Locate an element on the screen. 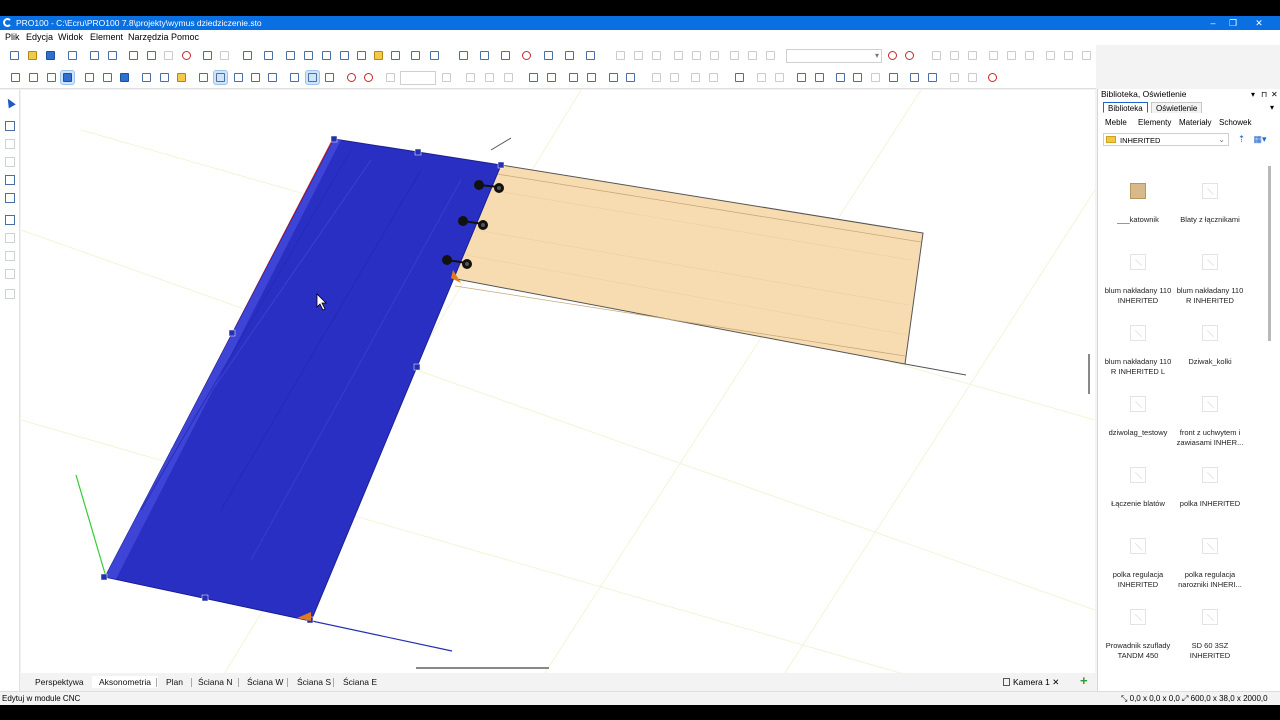  vertical-scroll-indicator is located at coordinates (1089, 374).